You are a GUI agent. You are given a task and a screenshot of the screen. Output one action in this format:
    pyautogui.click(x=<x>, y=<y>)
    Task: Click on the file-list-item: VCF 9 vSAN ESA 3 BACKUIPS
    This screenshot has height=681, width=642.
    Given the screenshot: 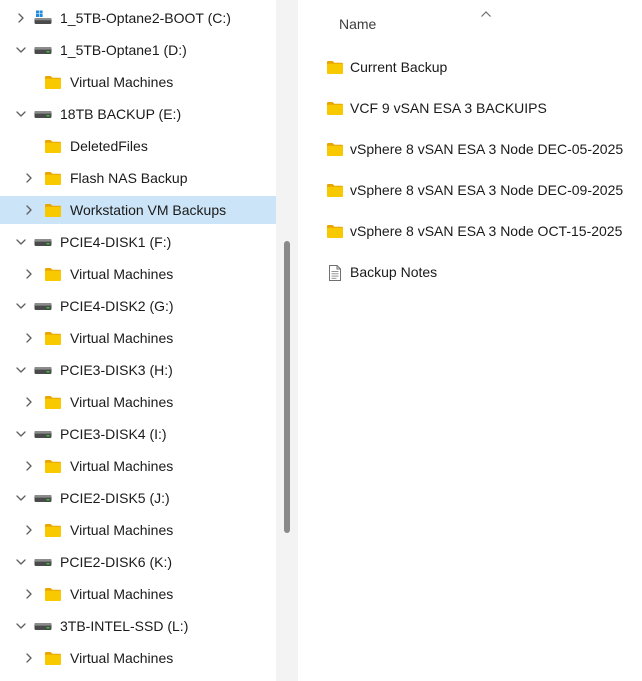 What is the action you would take?
    pyautogui.click(x=470, y=108)
    